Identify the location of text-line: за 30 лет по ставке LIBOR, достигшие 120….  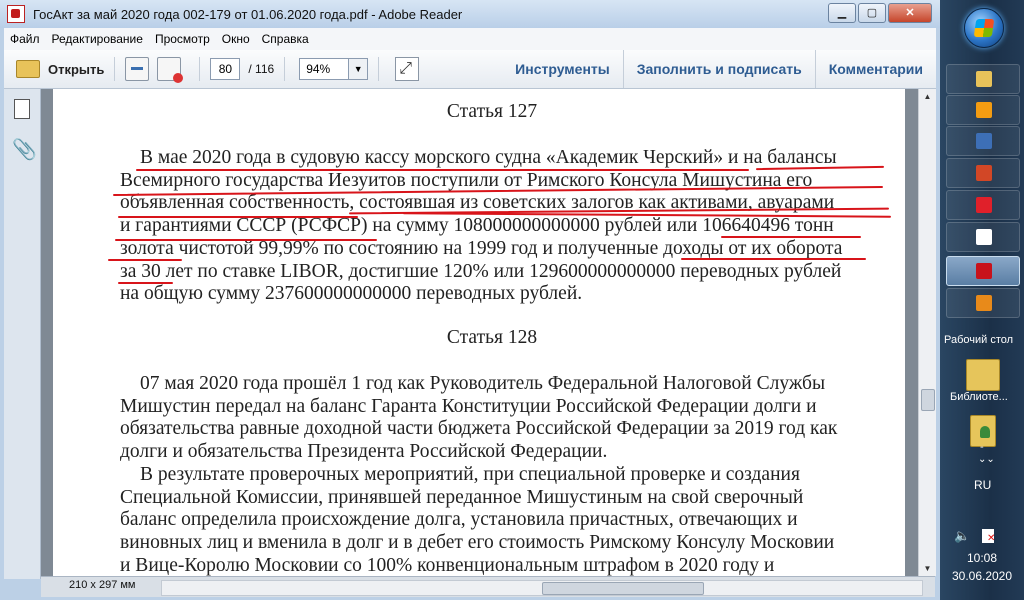
(481, 271).